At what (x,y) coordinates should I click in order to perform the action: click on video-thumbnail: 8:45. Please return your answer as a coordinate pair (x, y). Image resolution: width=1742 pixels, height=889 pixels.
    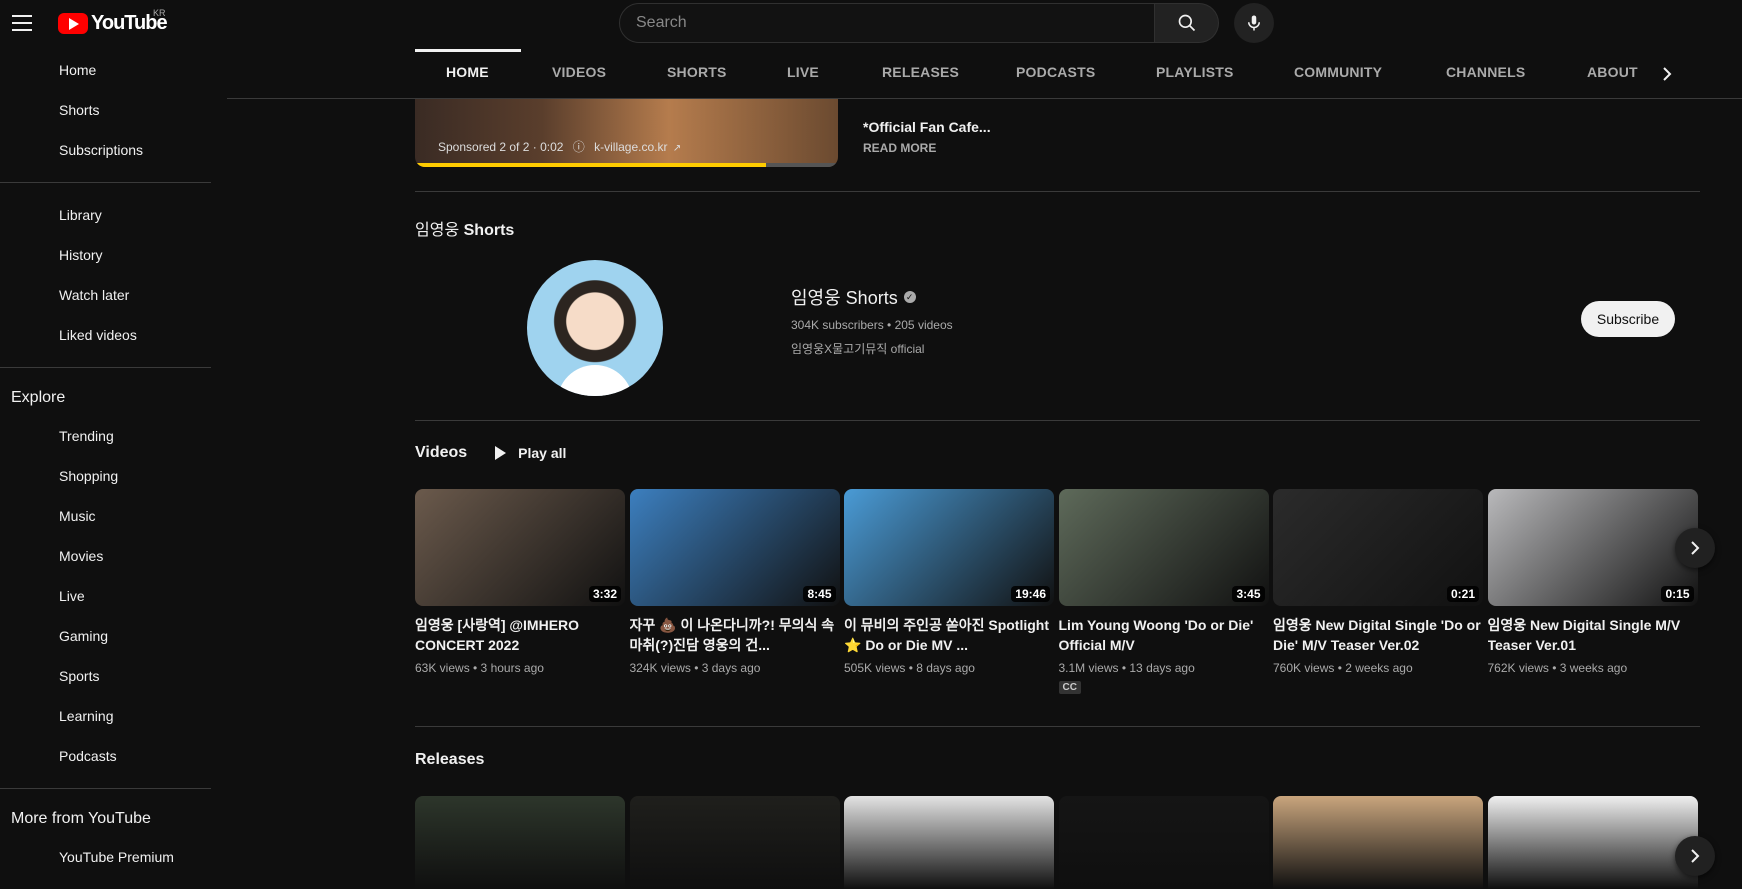
    Looking at the image, I should click on (734, 547).